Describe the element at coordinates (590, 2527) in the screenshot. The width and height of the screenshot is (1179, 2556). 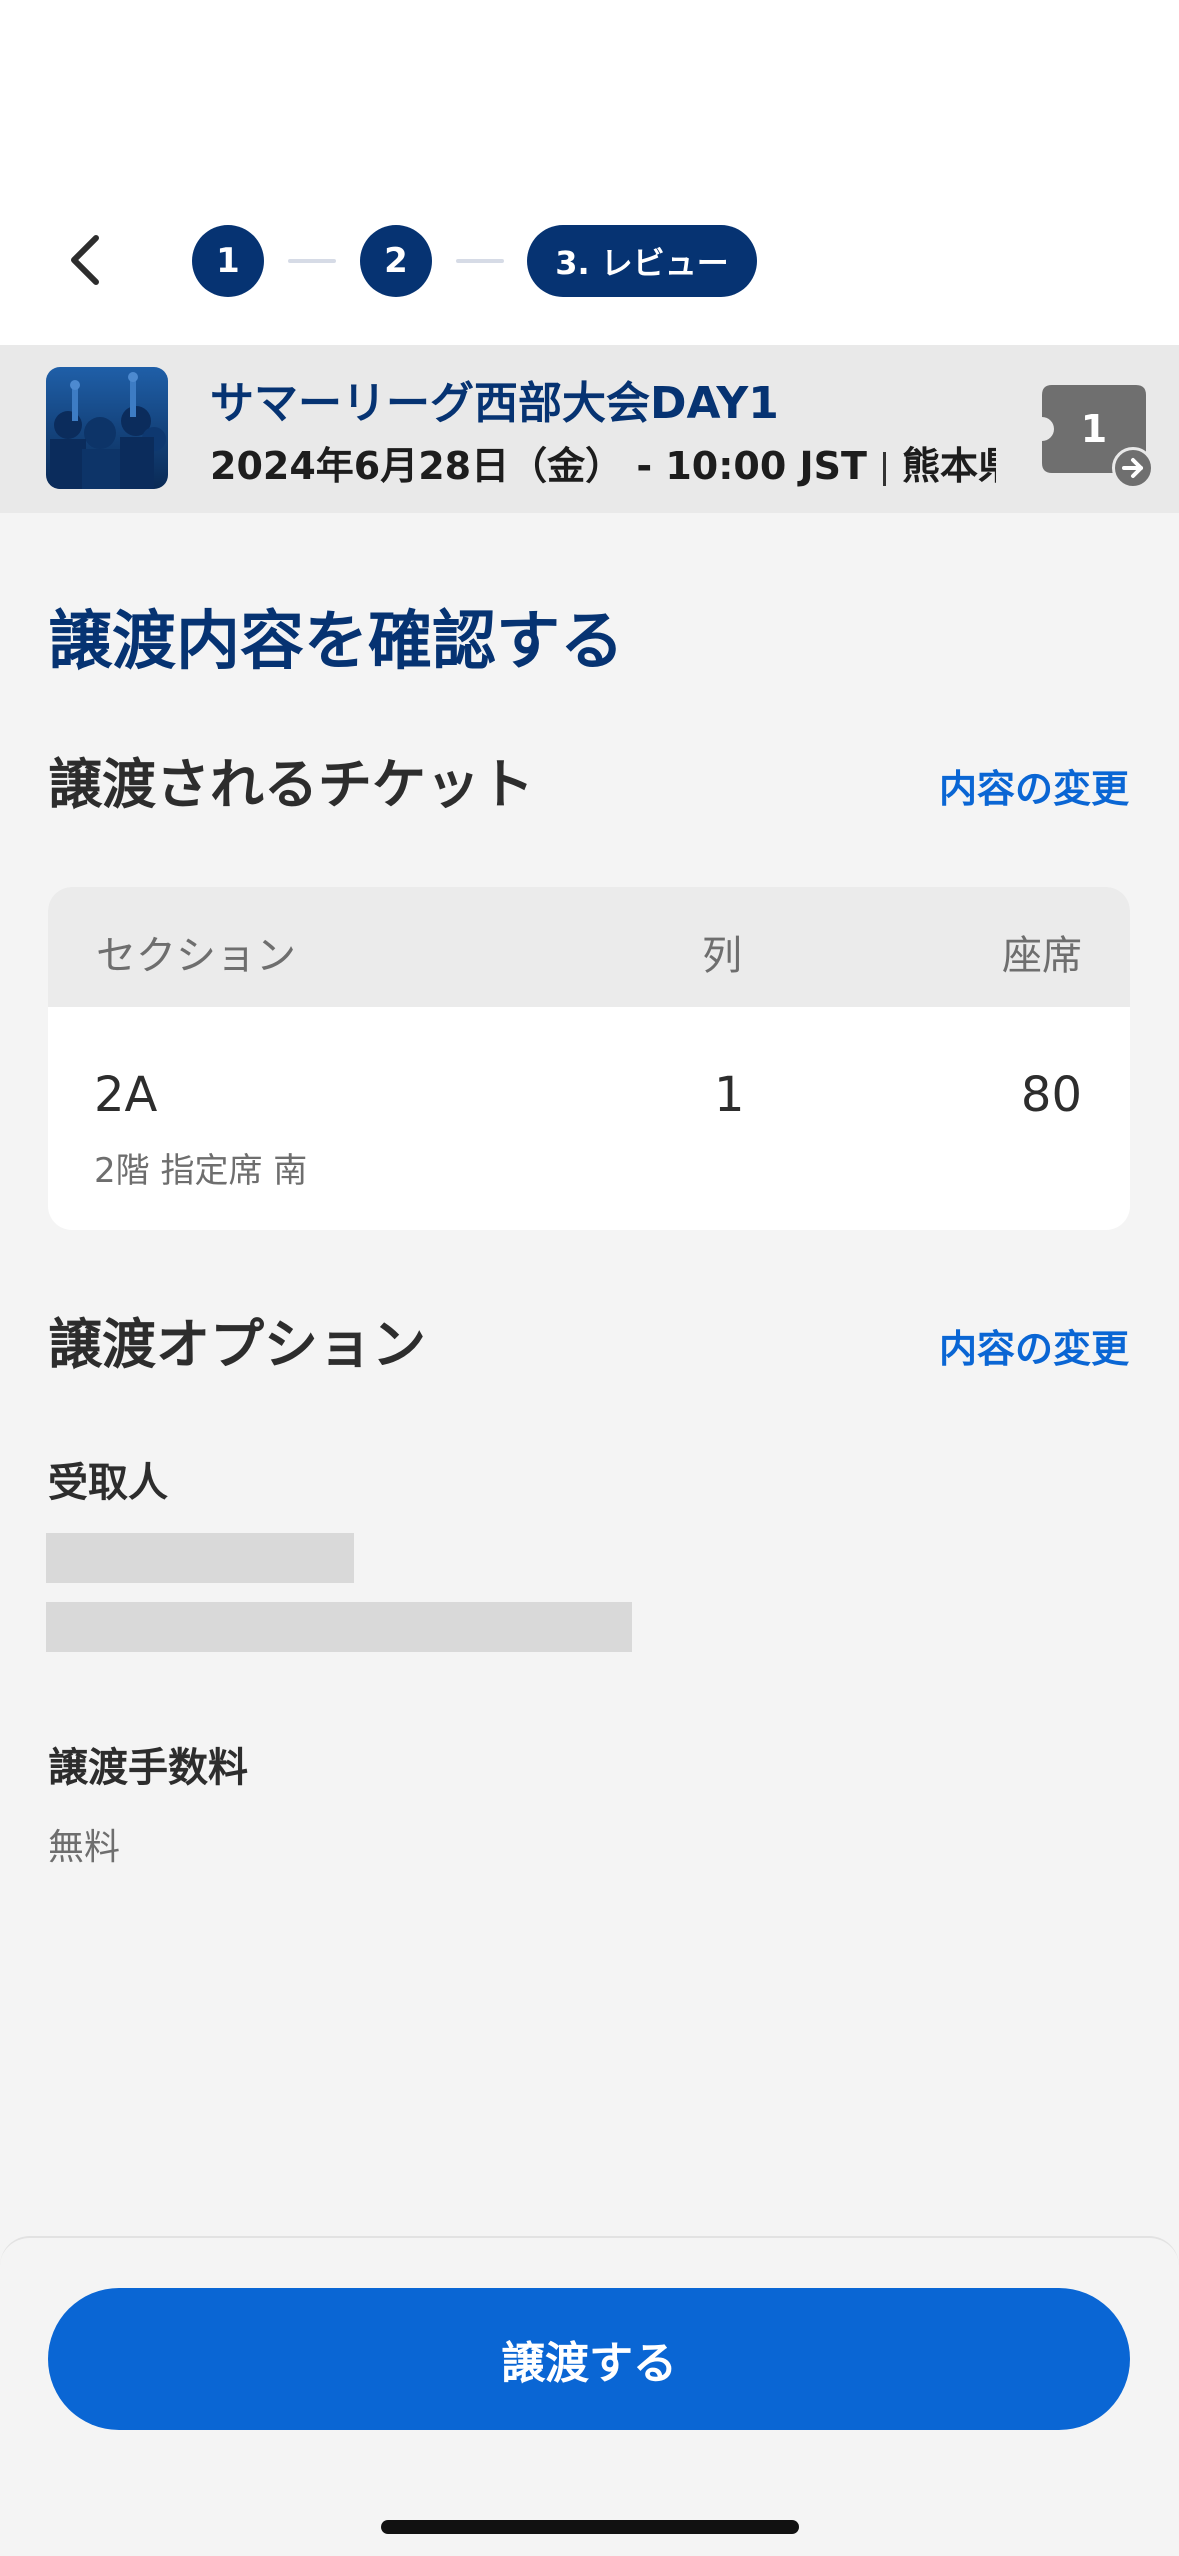
I see `home-indicator` at that location.